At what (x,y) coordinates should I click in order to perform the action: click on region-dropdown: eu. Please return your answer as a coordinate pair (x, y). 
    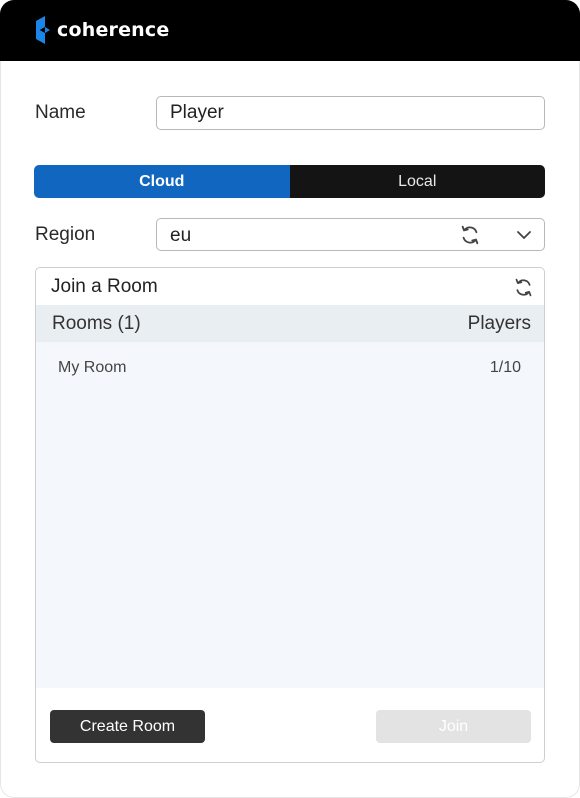
    Looking at the image, I should click on (350, 234).